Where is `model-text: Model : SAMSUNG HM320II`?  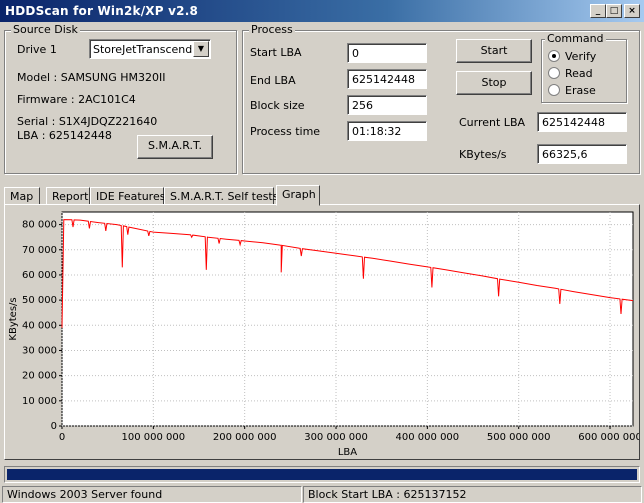 model-text: Model : SAMSUNG HM320II is located at coordinates (91, 77).